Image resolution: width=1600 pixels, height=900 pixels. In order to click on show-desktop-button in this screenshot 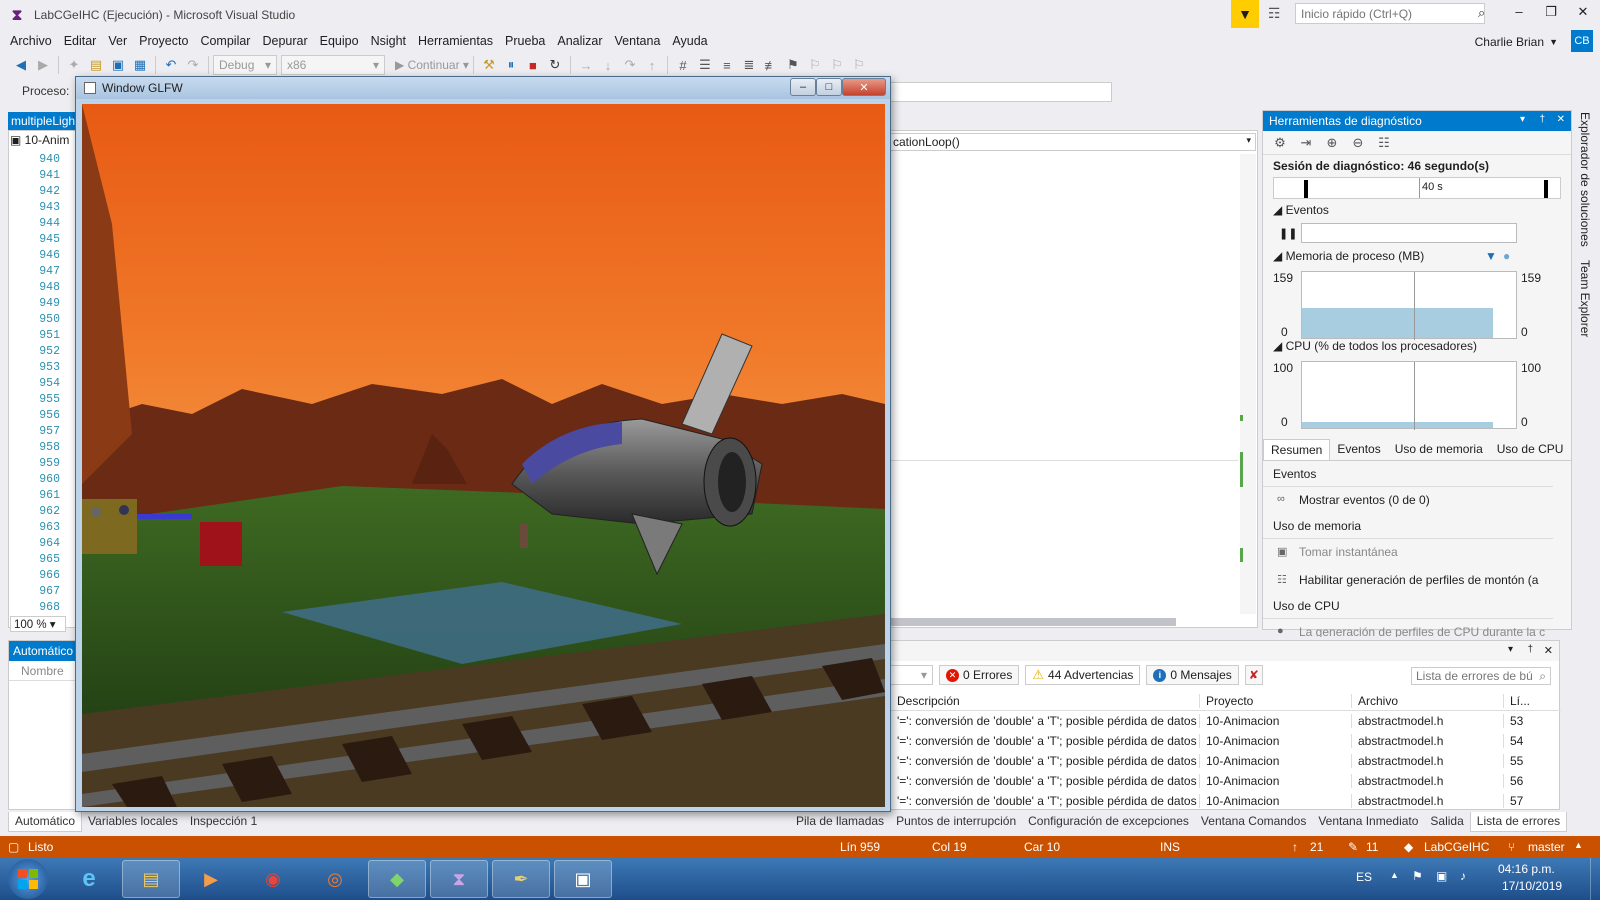, I will do `click(1595, 879)`.